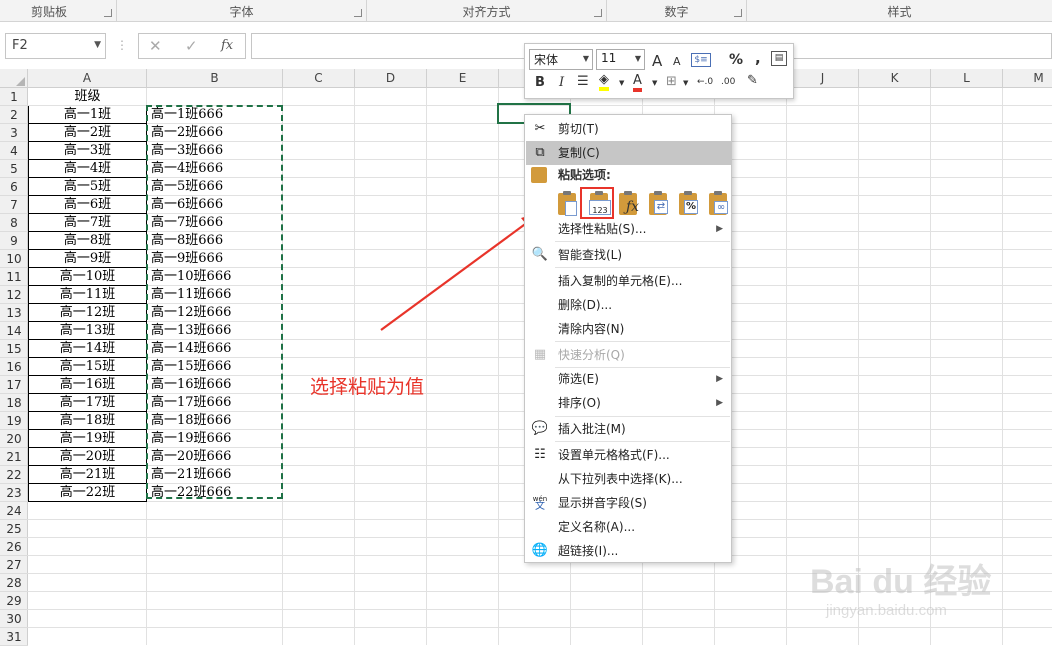 Image resolution: width=1052 pixels, height=646 pixels. Describe the element at coordinates (628, 429) in the screenshot. I see `menu-item-insert-comment: 💬 插入批注(M)` at that location.